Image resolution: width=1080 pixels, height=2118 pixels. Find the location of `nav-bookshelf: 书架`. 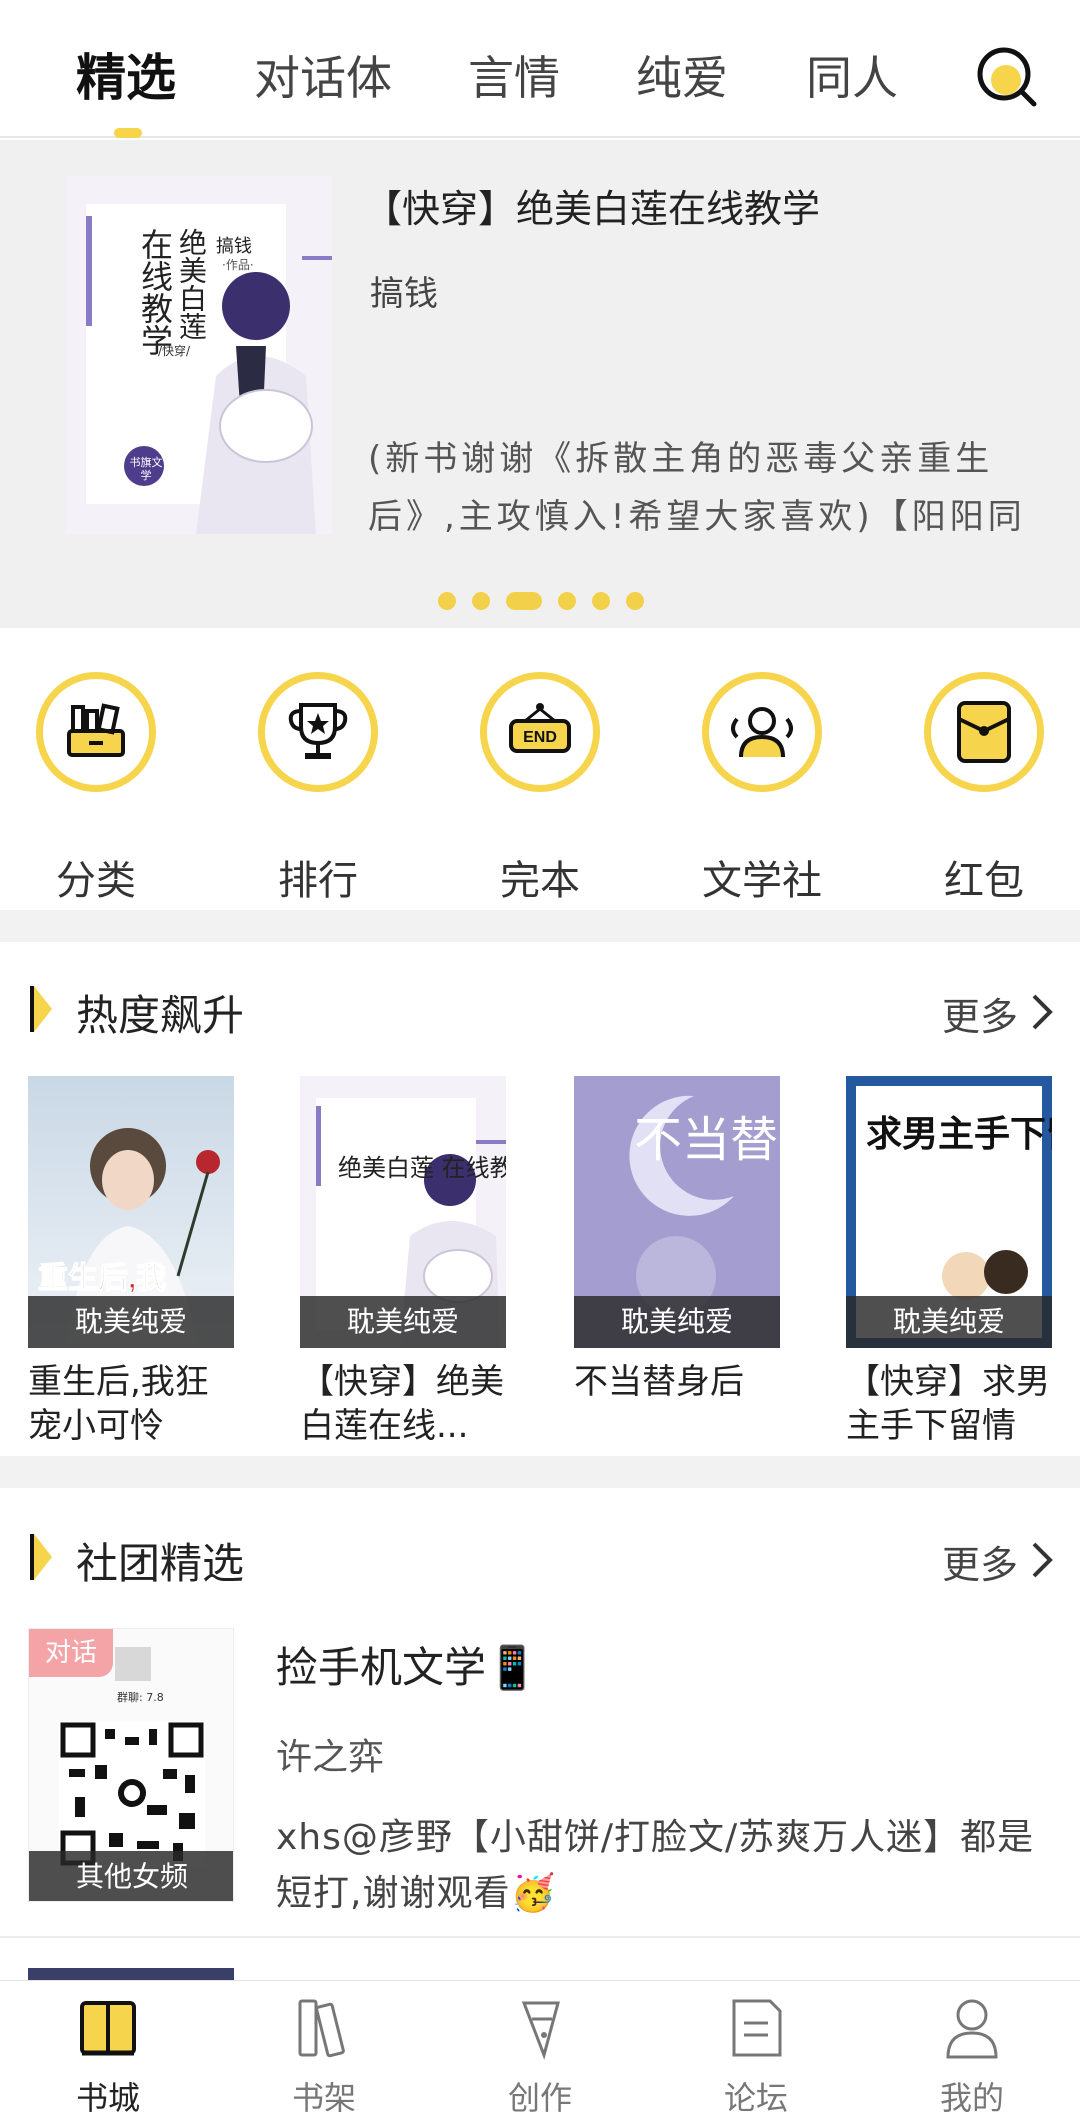

nav-bookshelf: 书架 is located at coordinates (324, 2049).